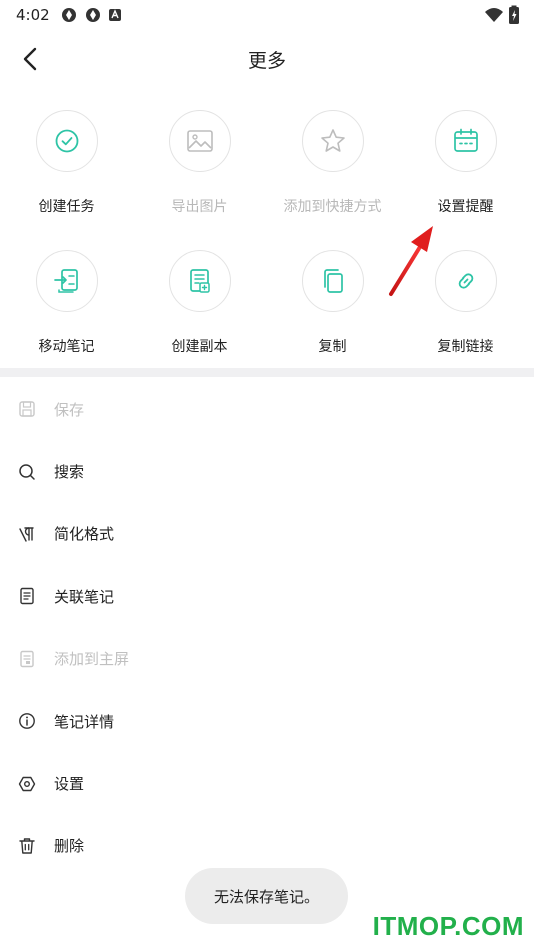 This screenshot has width=534, height=950. I want to click on check-circle-icon, so click(66, 141).